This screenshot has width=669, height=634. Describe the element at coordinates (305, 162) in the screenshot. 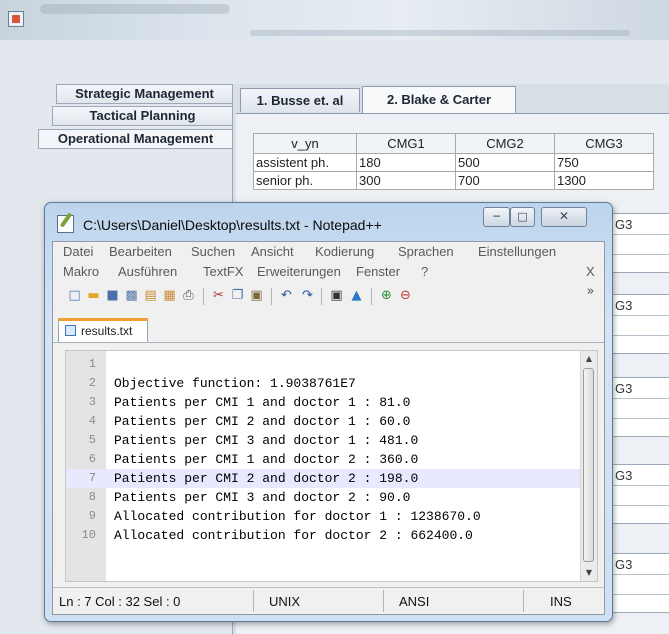

I see `table-cell: assistent ph.` at that location.